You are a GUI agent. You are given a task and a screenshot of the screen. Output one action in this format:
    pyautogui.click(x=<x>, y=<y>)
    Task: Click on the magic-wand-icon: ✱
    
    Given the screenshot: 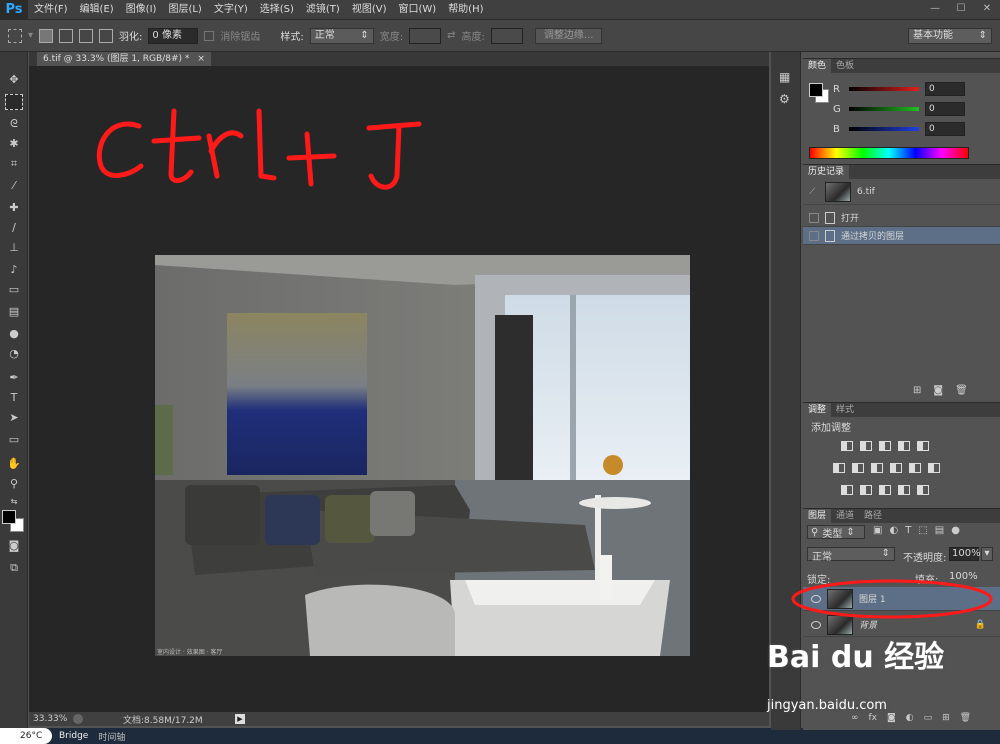 What is the action you would take?
    pyautogui.click(x=14, y=144)
    